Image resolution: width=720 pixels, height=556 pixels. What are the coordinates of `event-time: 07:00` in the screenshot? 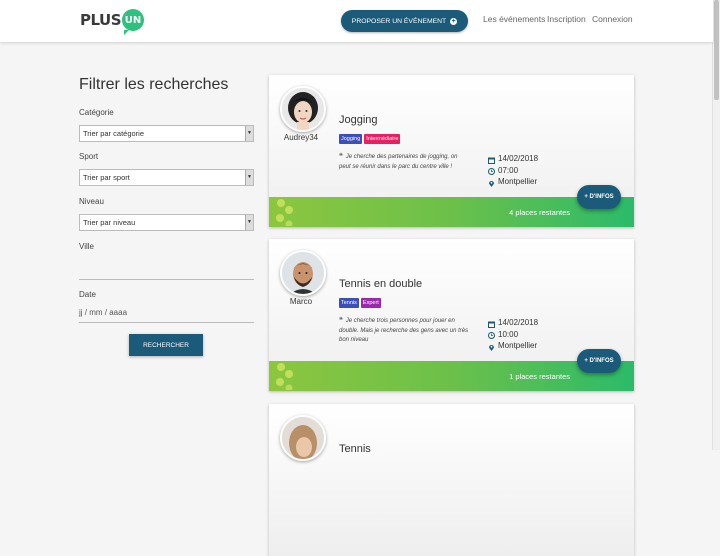 It's located at (508, 170).